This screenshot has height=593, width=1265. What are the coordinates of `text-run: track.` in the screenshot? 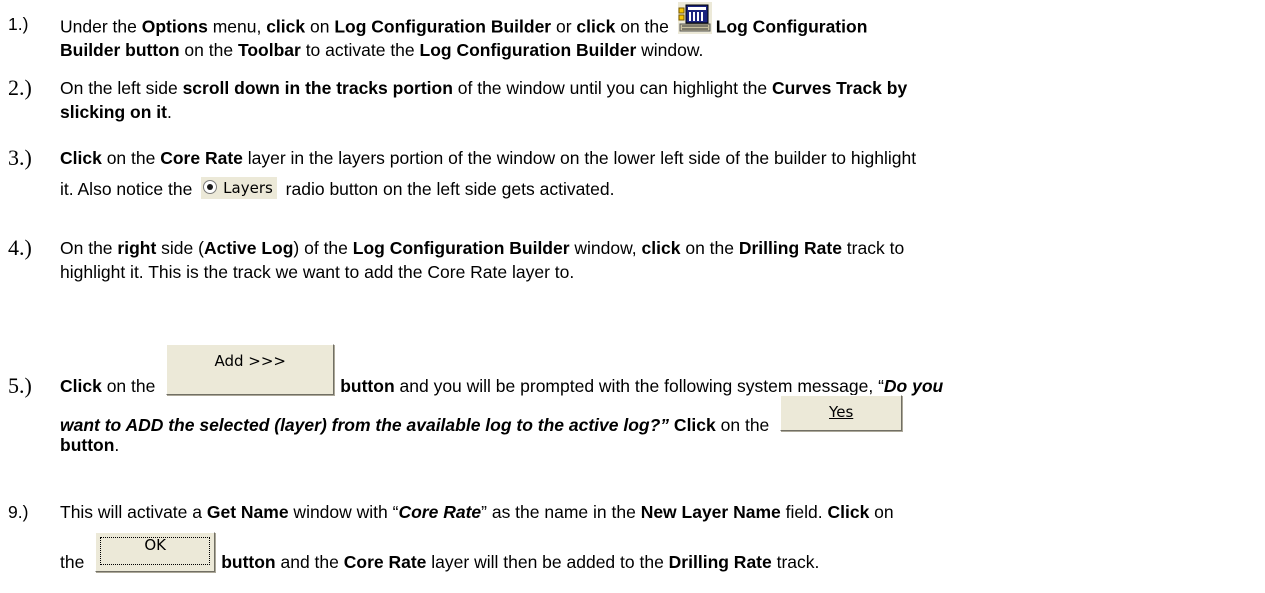 It's located at (795, 562).